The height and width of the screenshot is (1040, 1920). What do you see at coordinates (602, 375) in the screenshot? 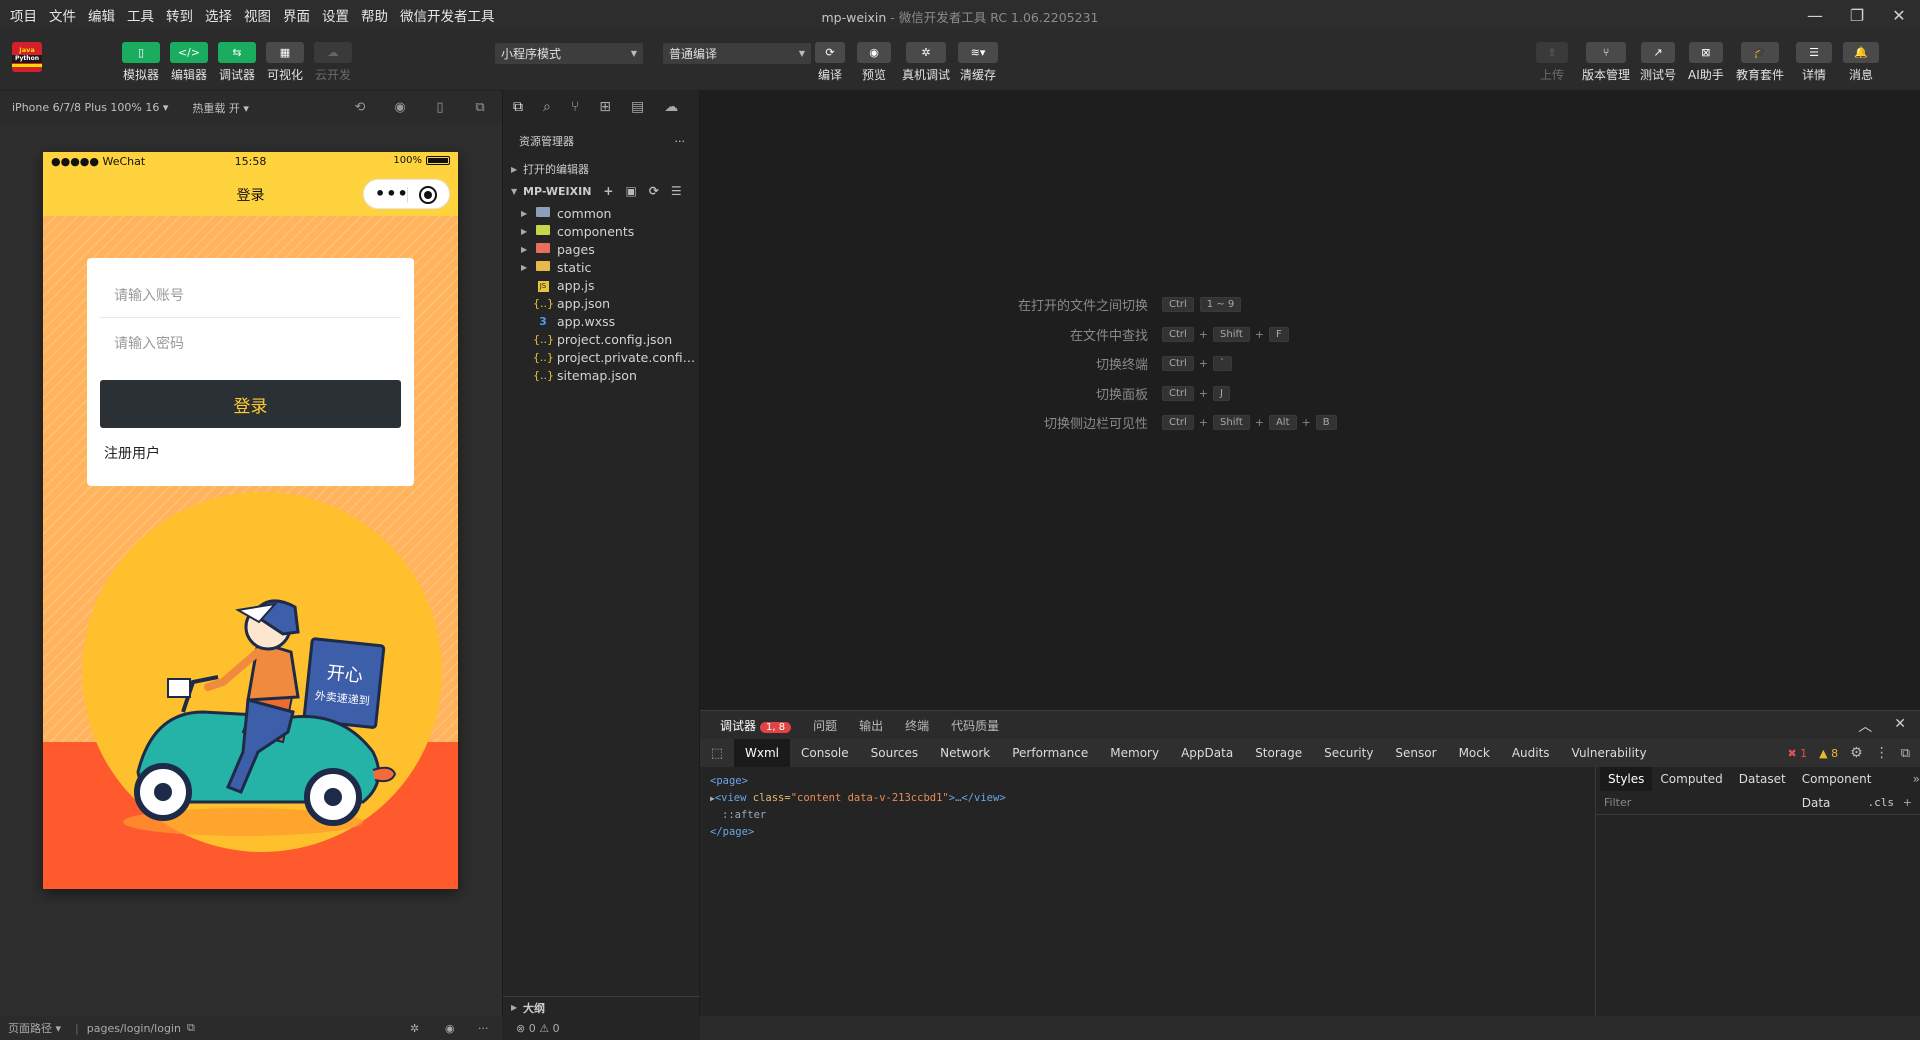
I see `file-item: {..} sitemap.json` at bounding box center [602, 375].